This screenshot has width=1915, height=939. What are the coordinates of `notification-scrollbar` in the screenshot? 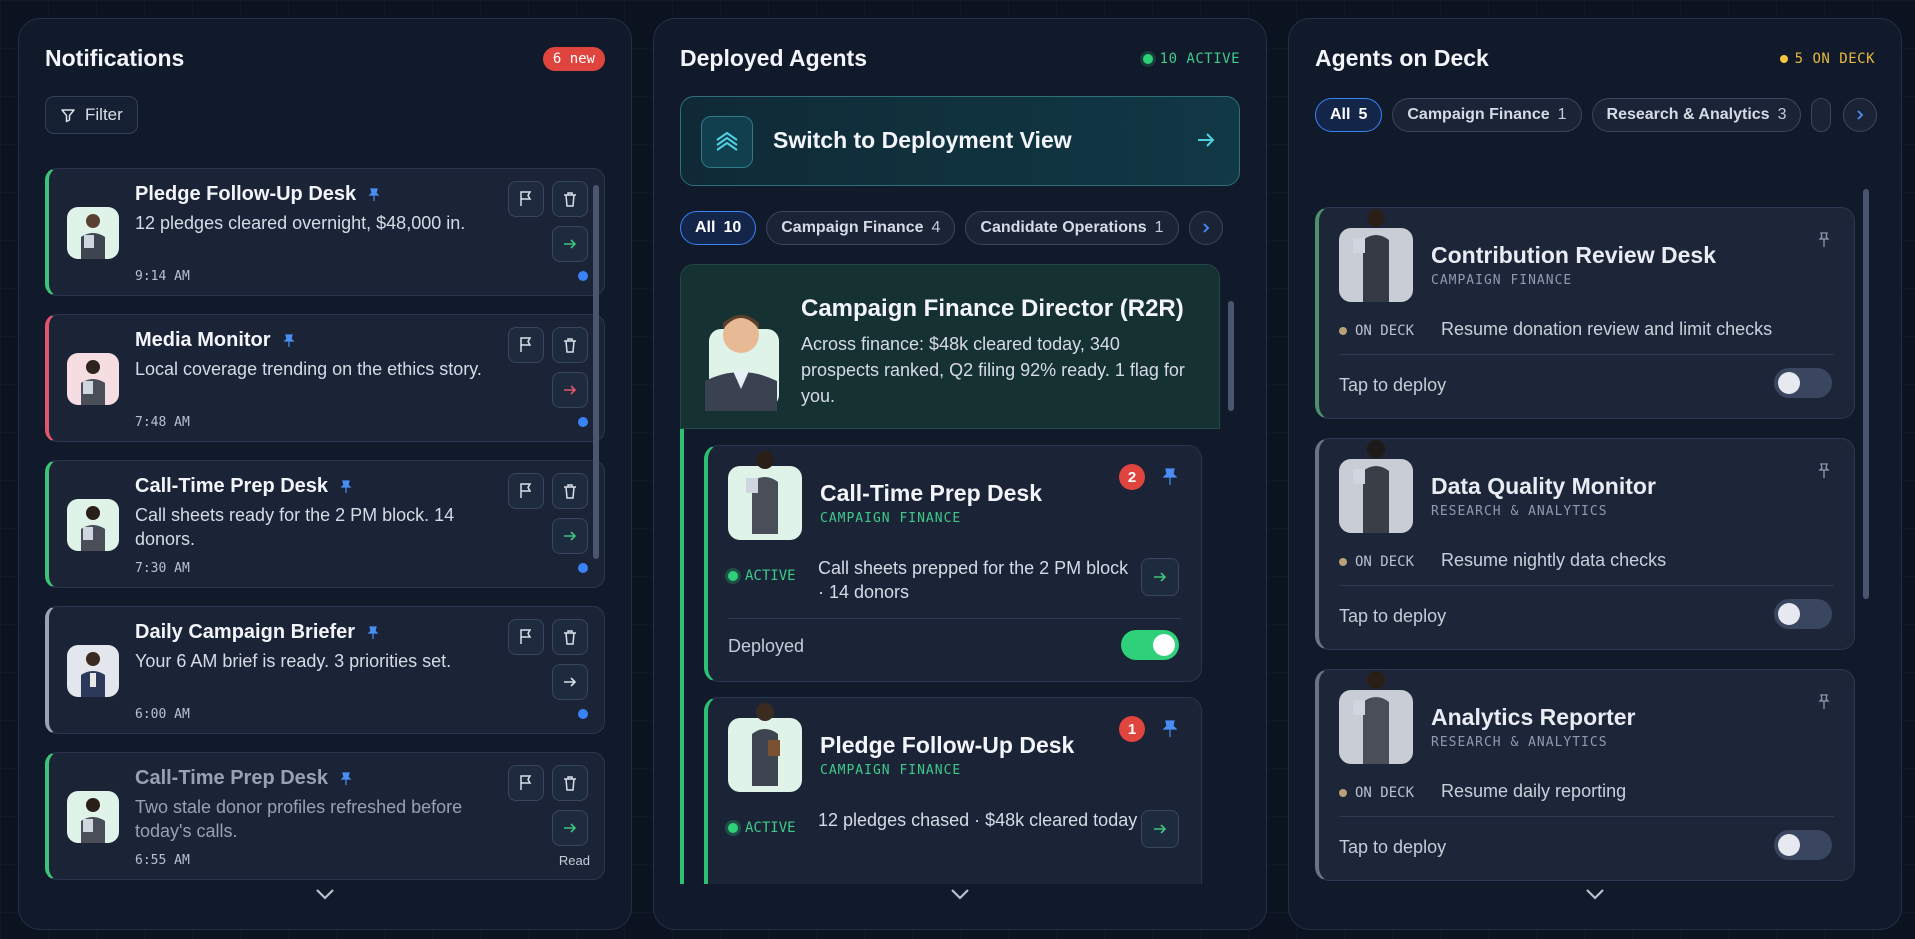 It's located at (596, 519).